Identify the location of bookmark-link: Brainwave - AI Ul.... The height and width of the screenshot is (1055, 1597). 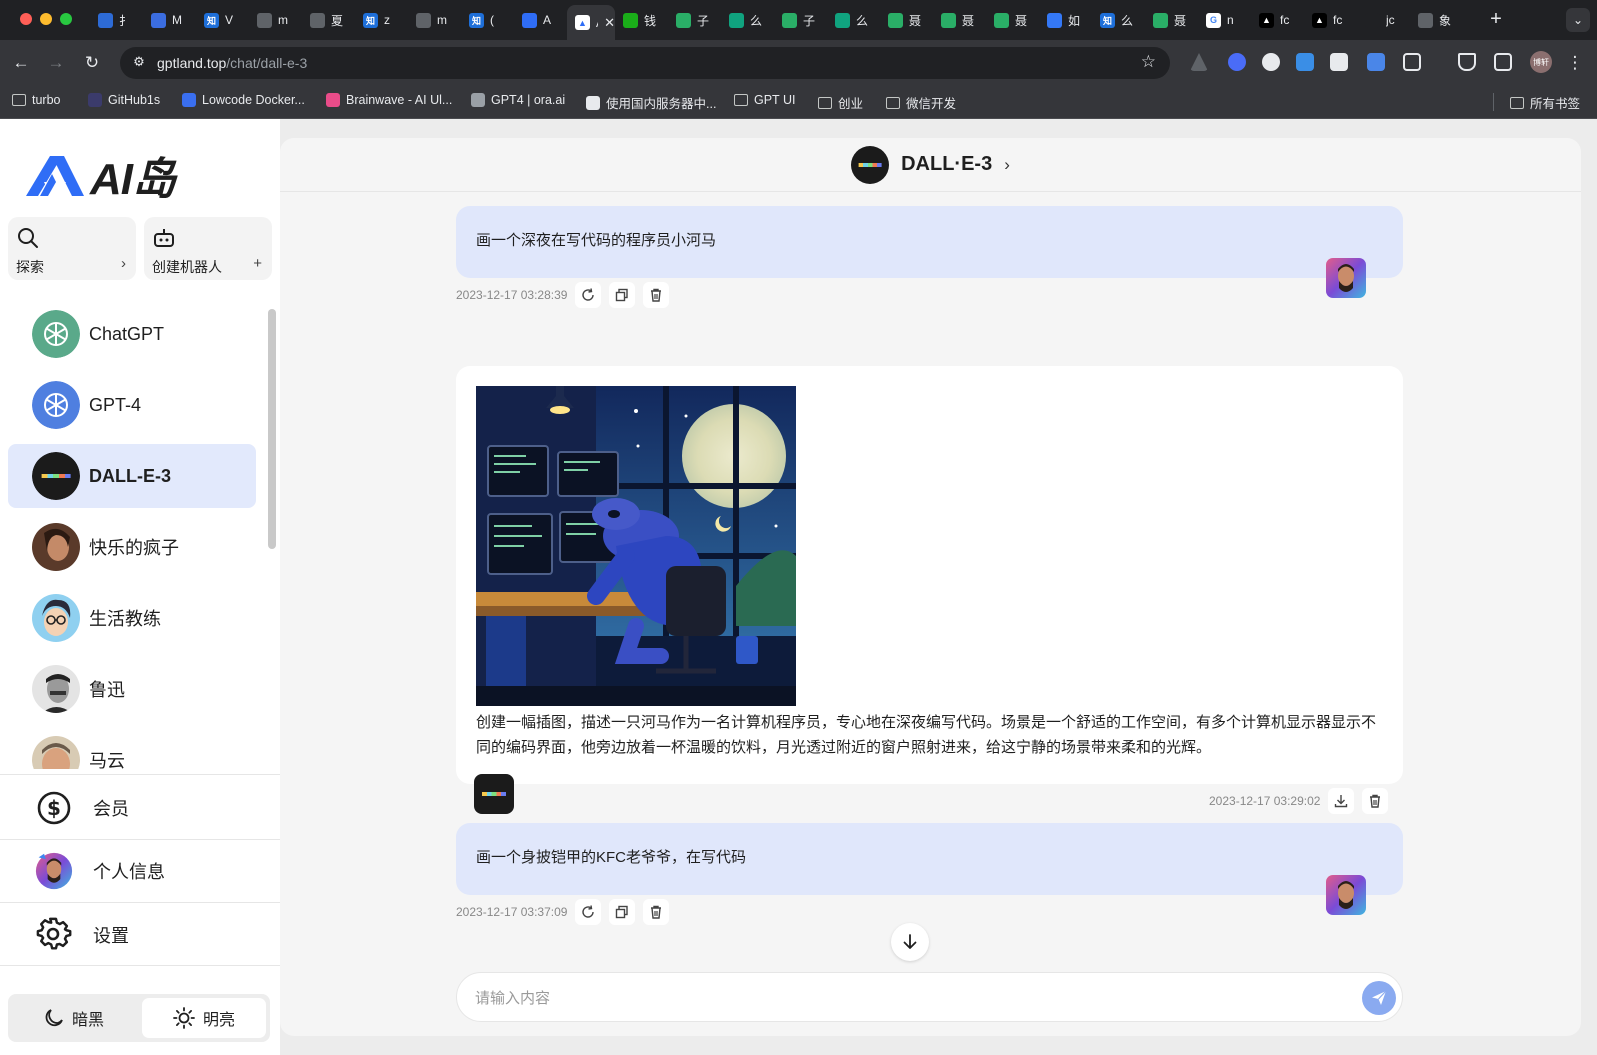
(389, 100).